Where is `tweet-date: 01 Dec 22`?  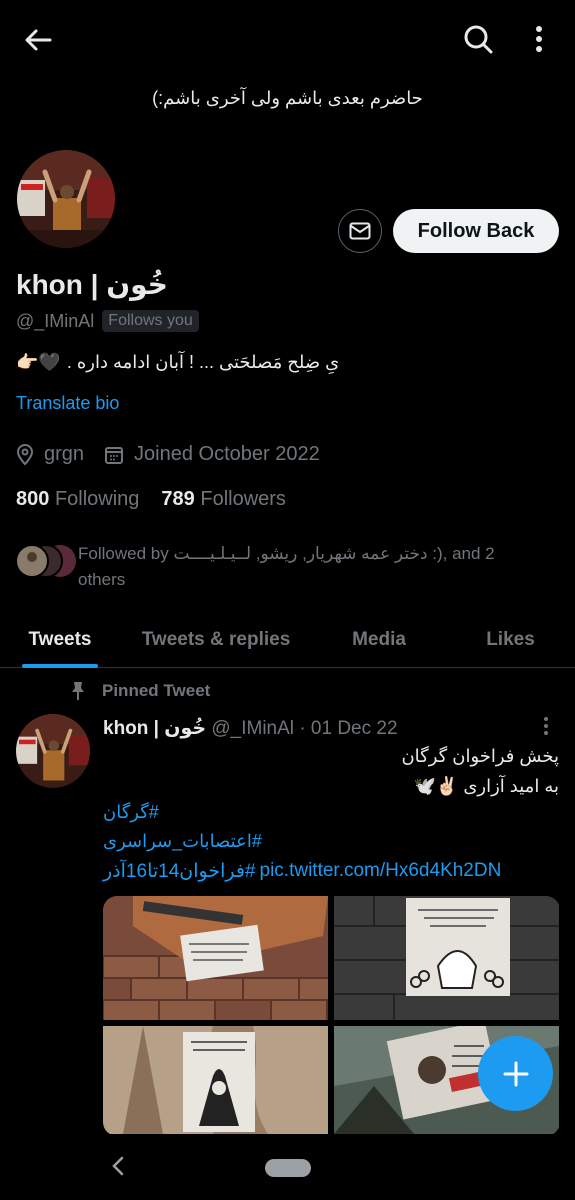
tweet-date: 01 Dec 22 is located at coordinates (354, 728).